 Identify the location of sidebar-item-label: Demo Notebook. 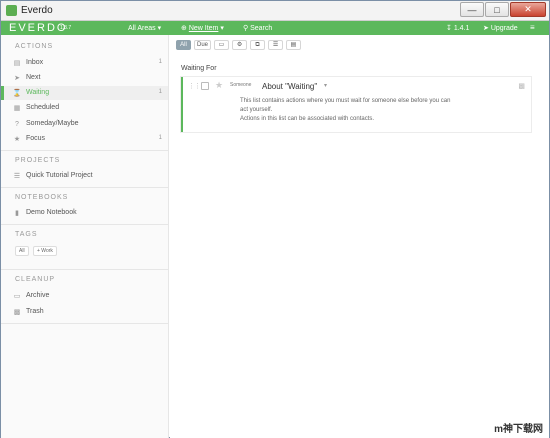
(51, 212).